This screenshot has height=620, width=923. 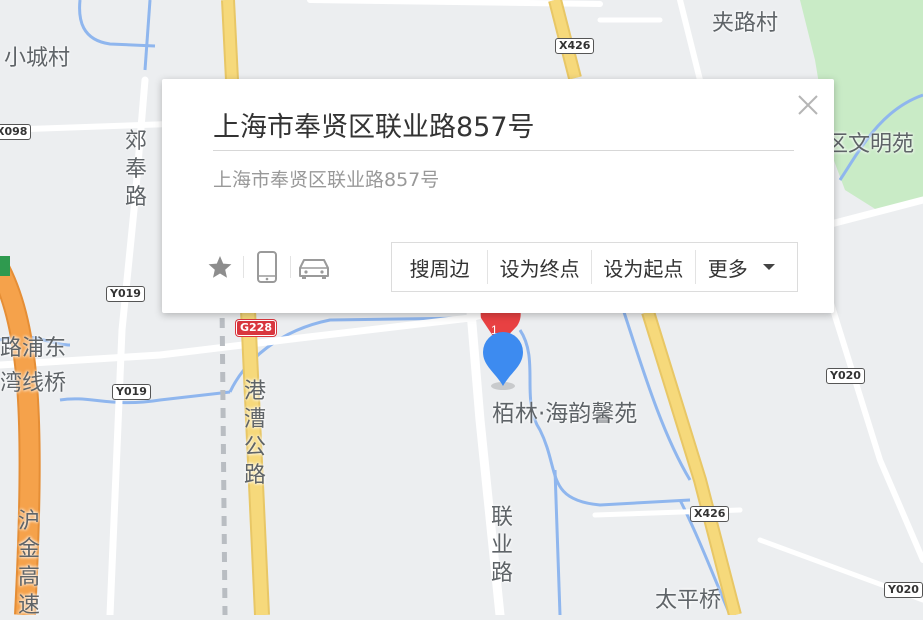 I want to click on place-label: 太平桥, so click(x=688, y=600).